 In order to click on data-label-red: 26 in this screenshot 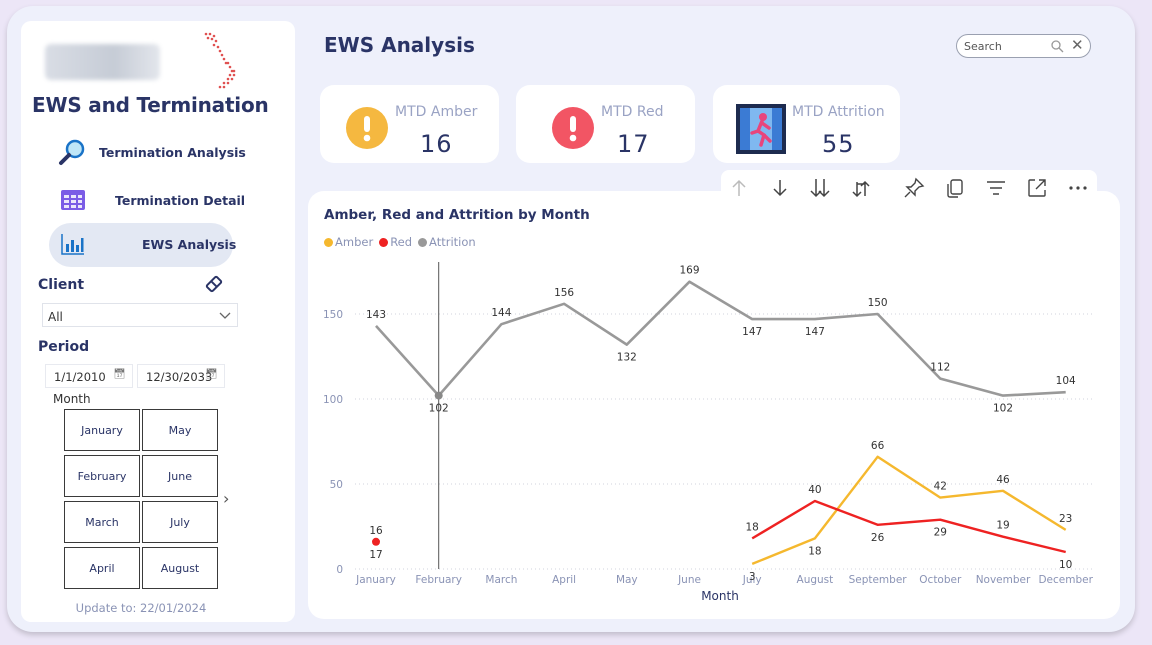, I will do `click(878, 538)`.